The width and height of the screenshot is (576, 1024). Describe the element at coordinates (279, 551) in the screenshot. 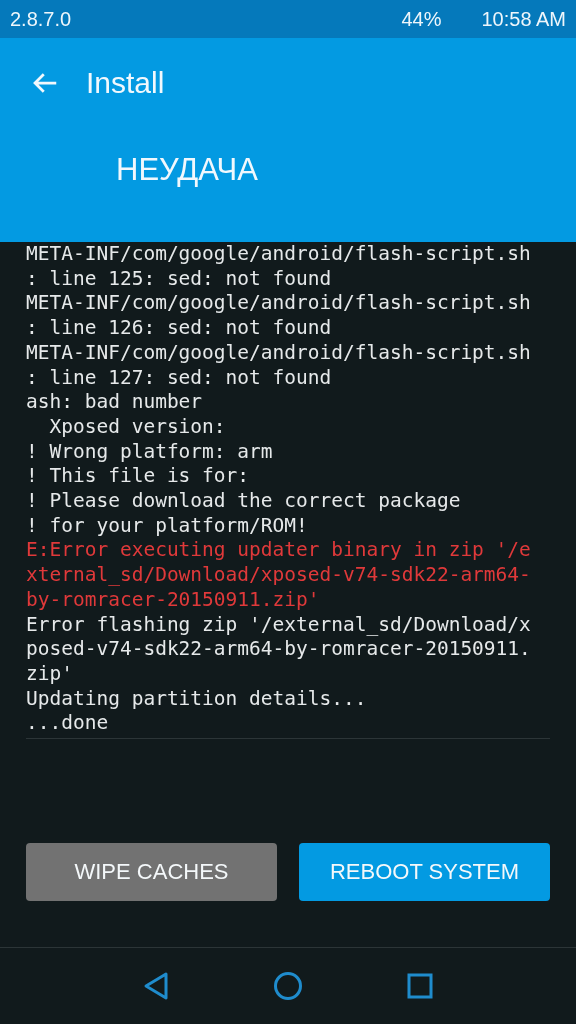

I see `log-error-line: E:Error executing updater binary in zip '/e` at that location.